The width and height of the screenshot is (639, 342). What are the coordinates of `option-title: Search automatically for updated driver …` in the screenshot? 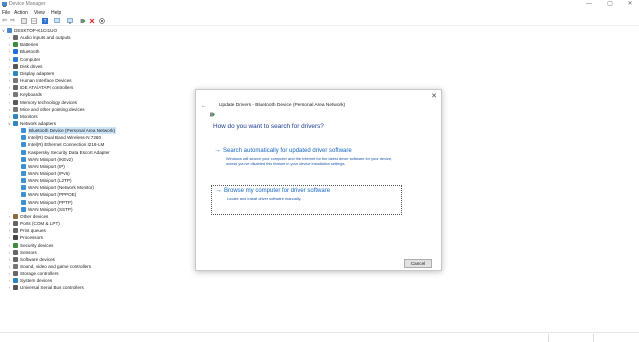 It's located at (287, 151).